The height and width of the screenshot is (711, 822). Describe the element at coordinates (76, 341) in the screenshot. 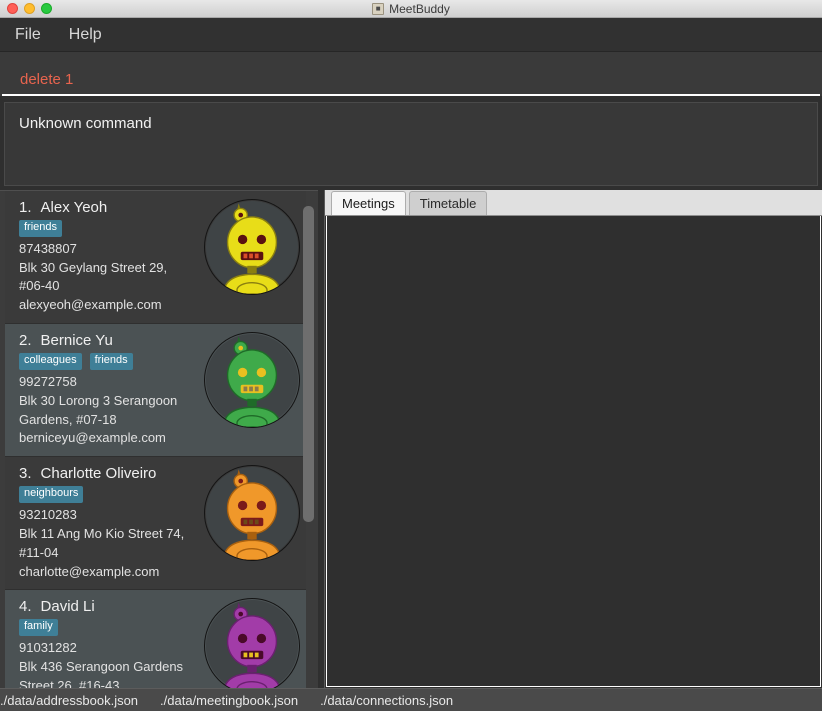

I see `person-name: Bernice Yu` at that location.